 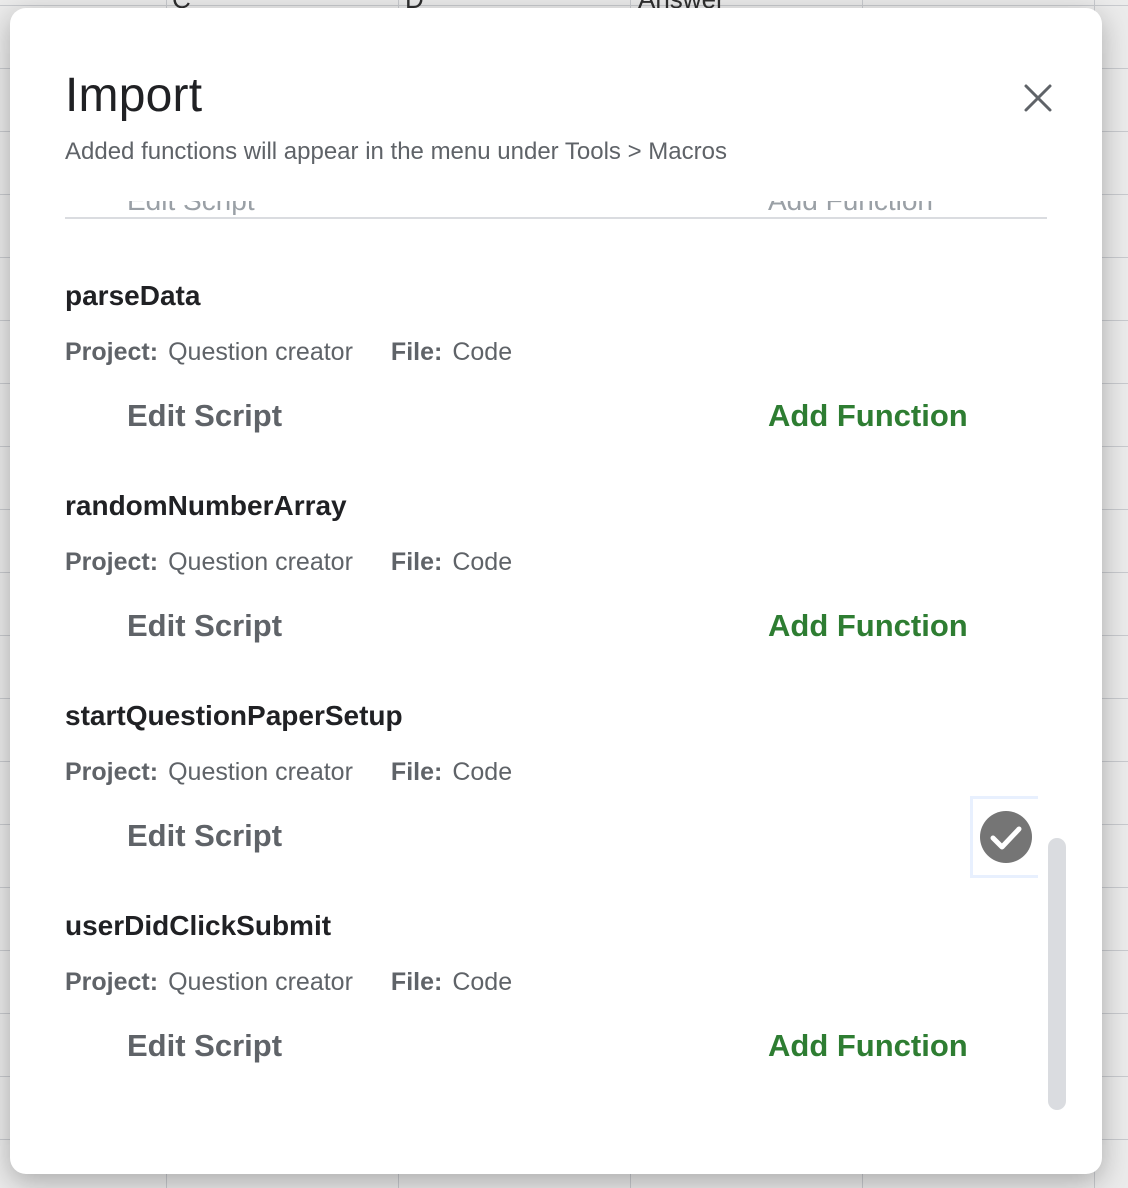 I want to click on scrollbar-thumb, so click(x=1057, y=974).